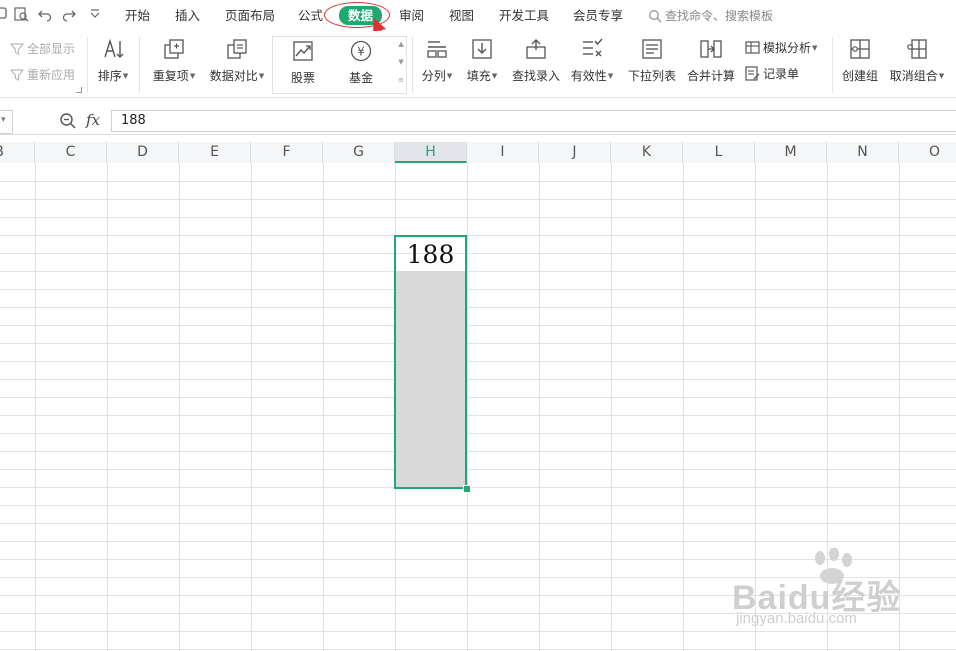 This screenshot has height=651, width=956. Describe the element at coordinates (752, 47) in the screenshot. I see `what-if-icon` at that location.